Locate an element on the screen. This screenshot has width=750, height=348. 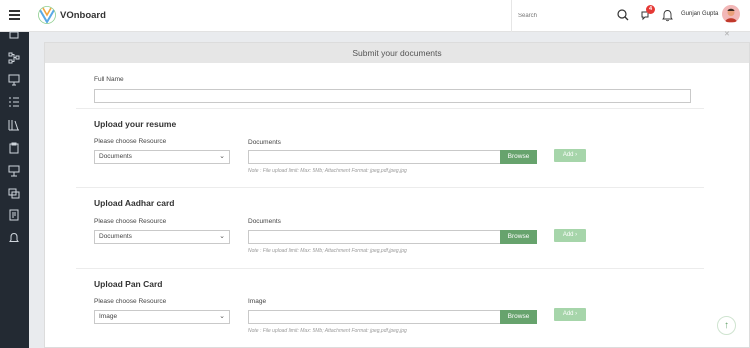
search-box is located at coordinates (571, 16).